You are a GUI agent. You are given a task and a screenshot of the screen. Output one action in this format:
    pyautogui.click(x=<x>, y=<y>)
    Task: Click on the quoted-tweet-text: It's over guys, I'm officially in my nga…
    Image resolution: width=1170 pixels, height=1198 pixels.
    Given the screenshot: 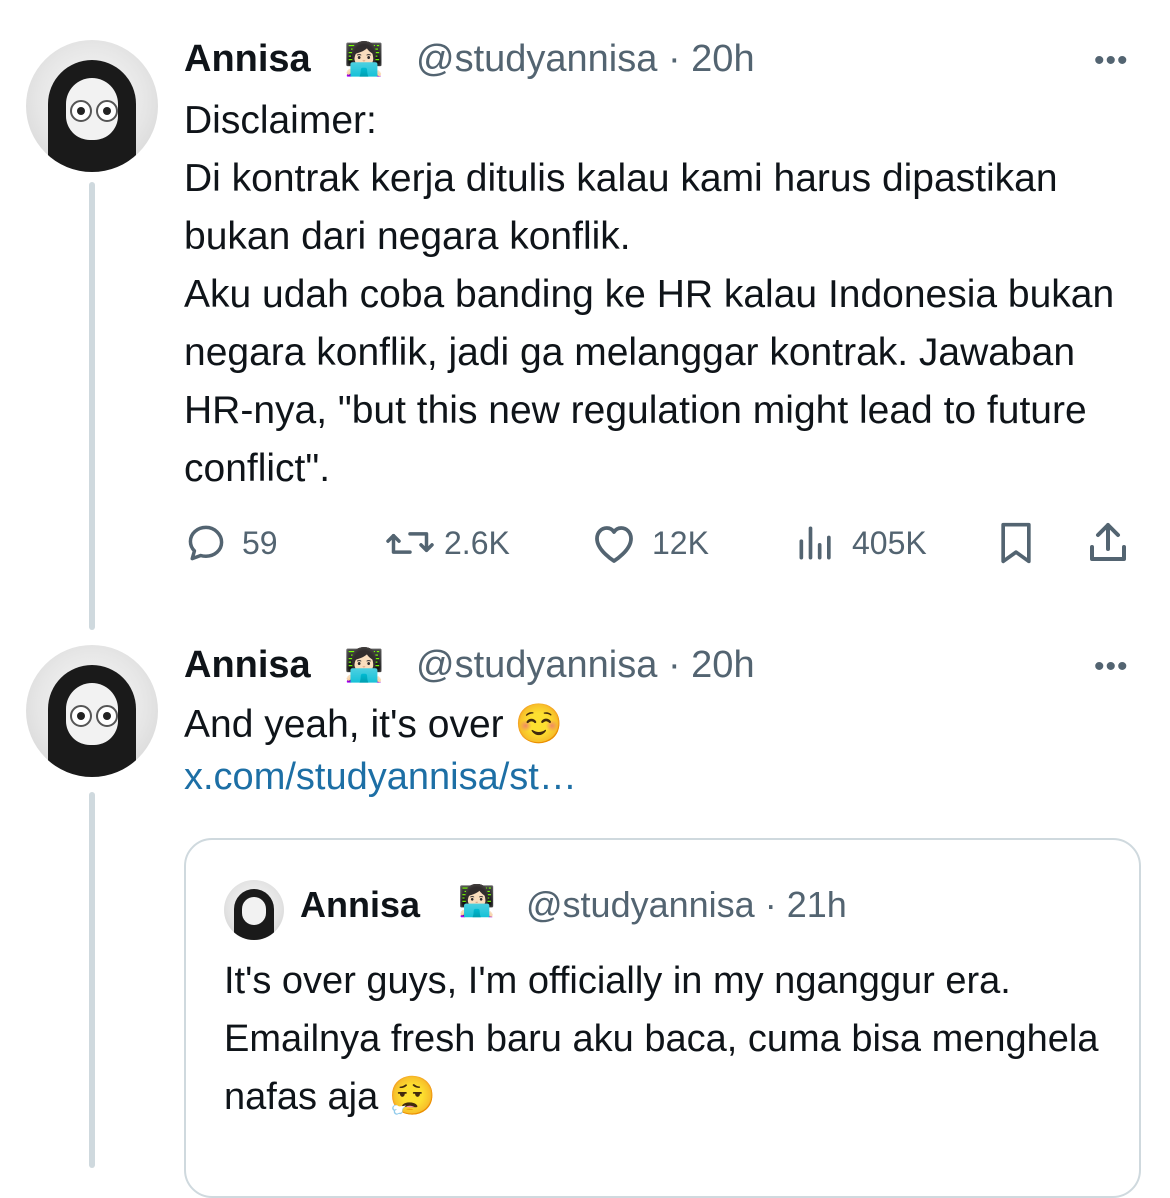 What is the action you would take?
    pyautogui.click(x=661, y=1039)
    